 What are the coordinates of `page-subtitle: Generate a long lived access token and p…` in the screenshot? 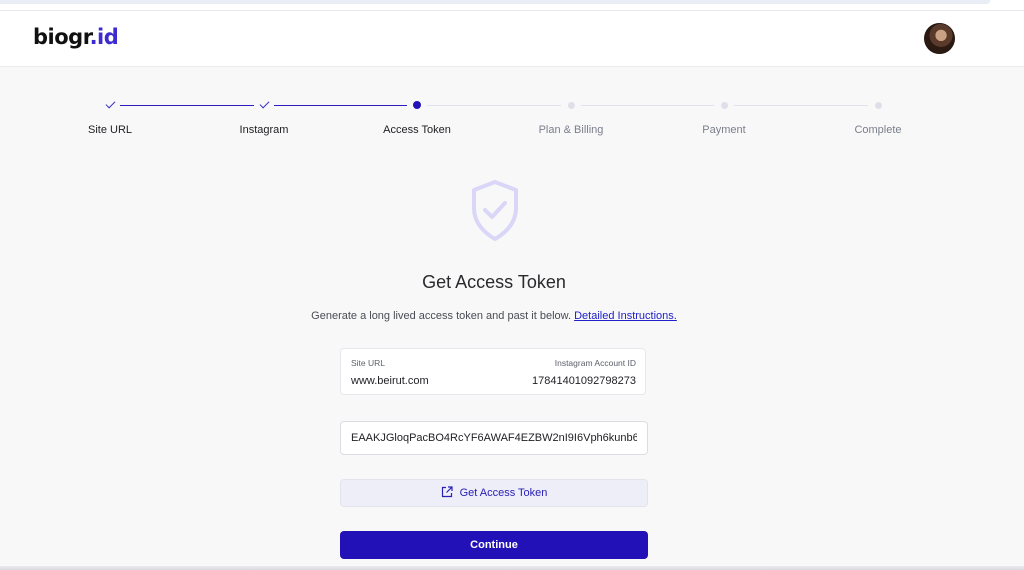 It's located at (494, 316).